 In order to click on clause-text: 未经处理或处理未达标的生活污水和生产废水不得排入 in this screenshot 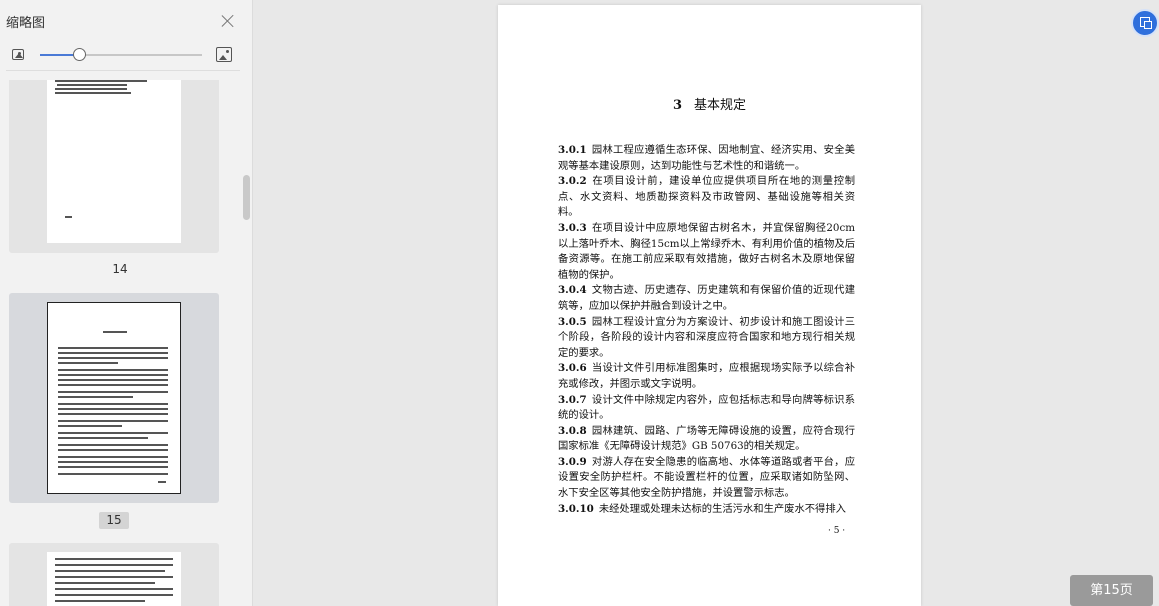, I will do `click(722, 508)`.